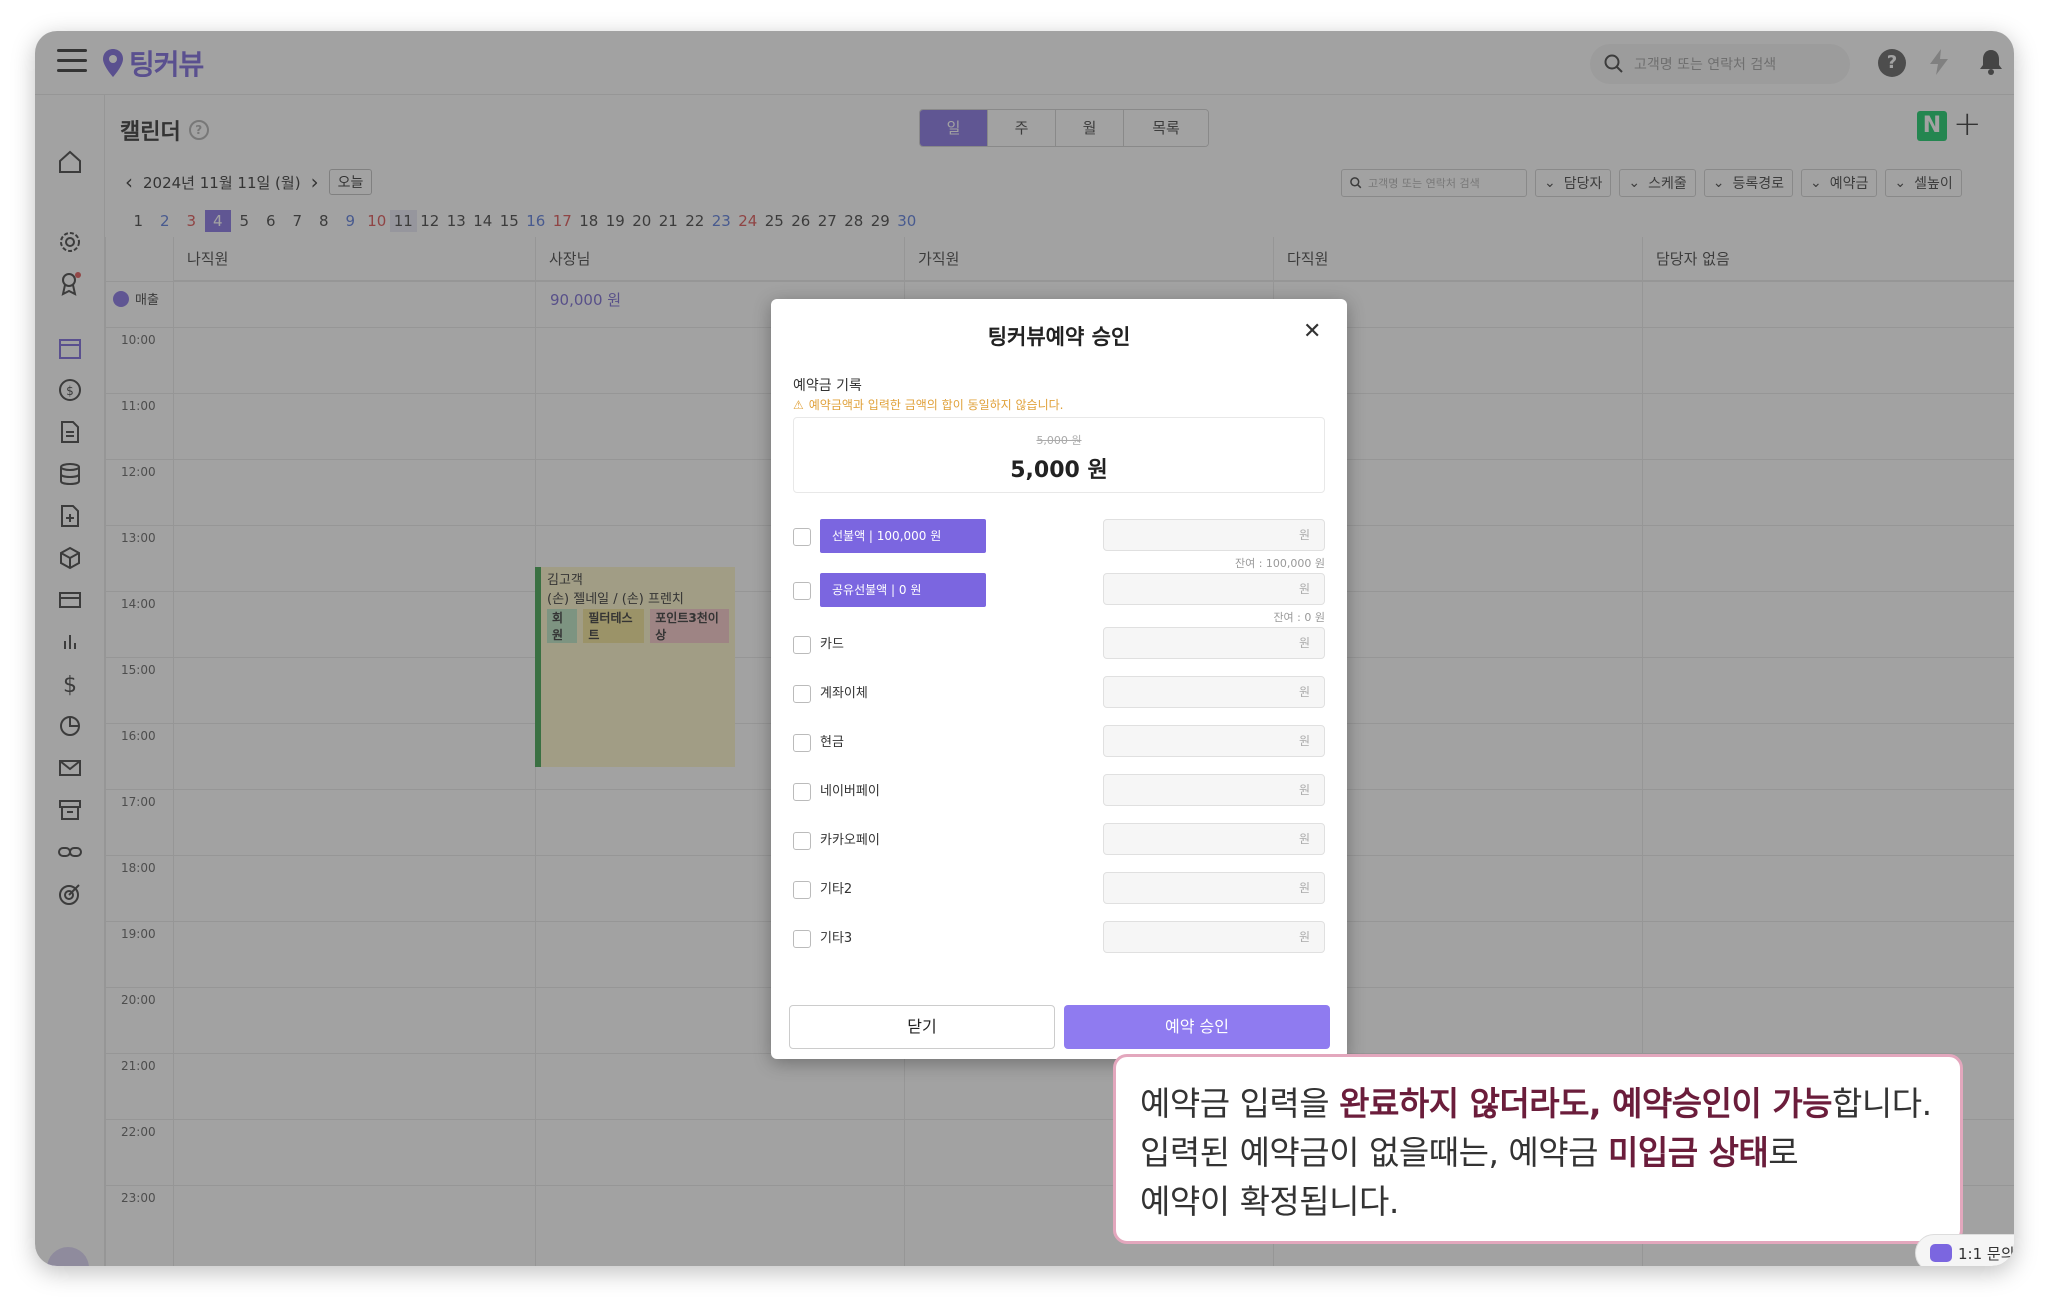  Describe the element at coordinates (832, 742) in the screenshot. I see `payment-label: 현금` at that location.